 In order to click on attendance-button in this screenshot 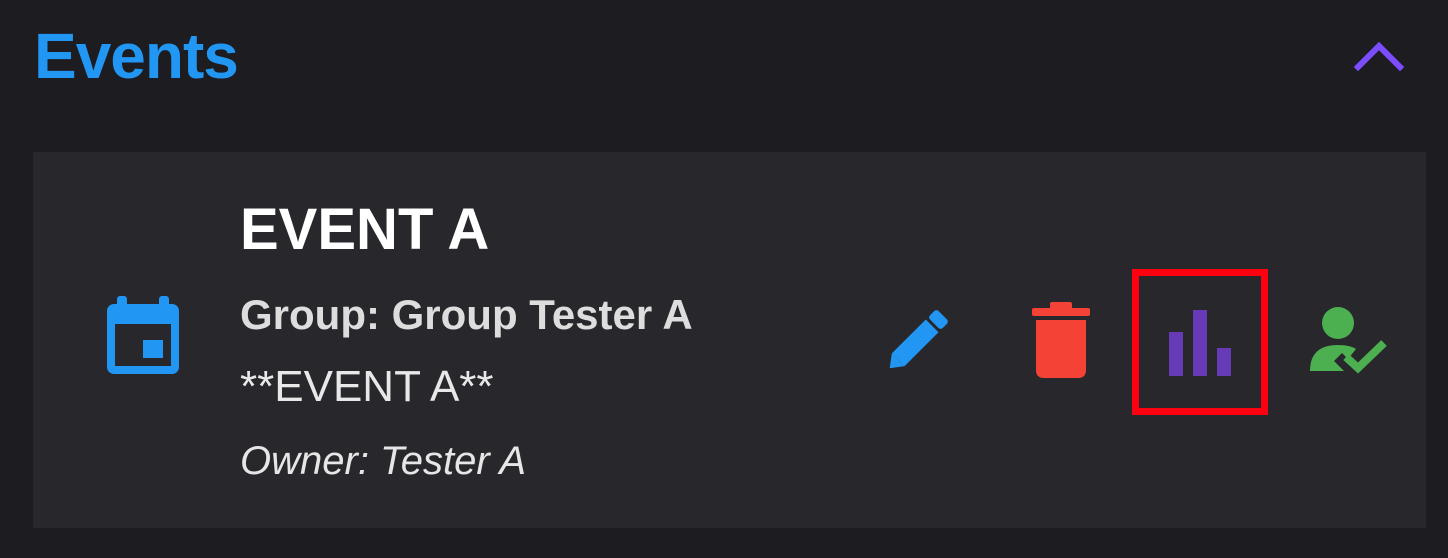, I will do `click(1348, 340)`.